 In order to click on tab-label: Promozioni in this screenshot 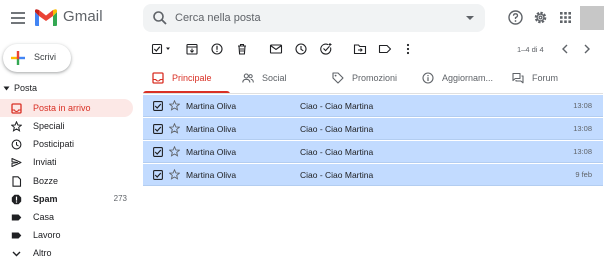, I will do `click(375, 78)`.